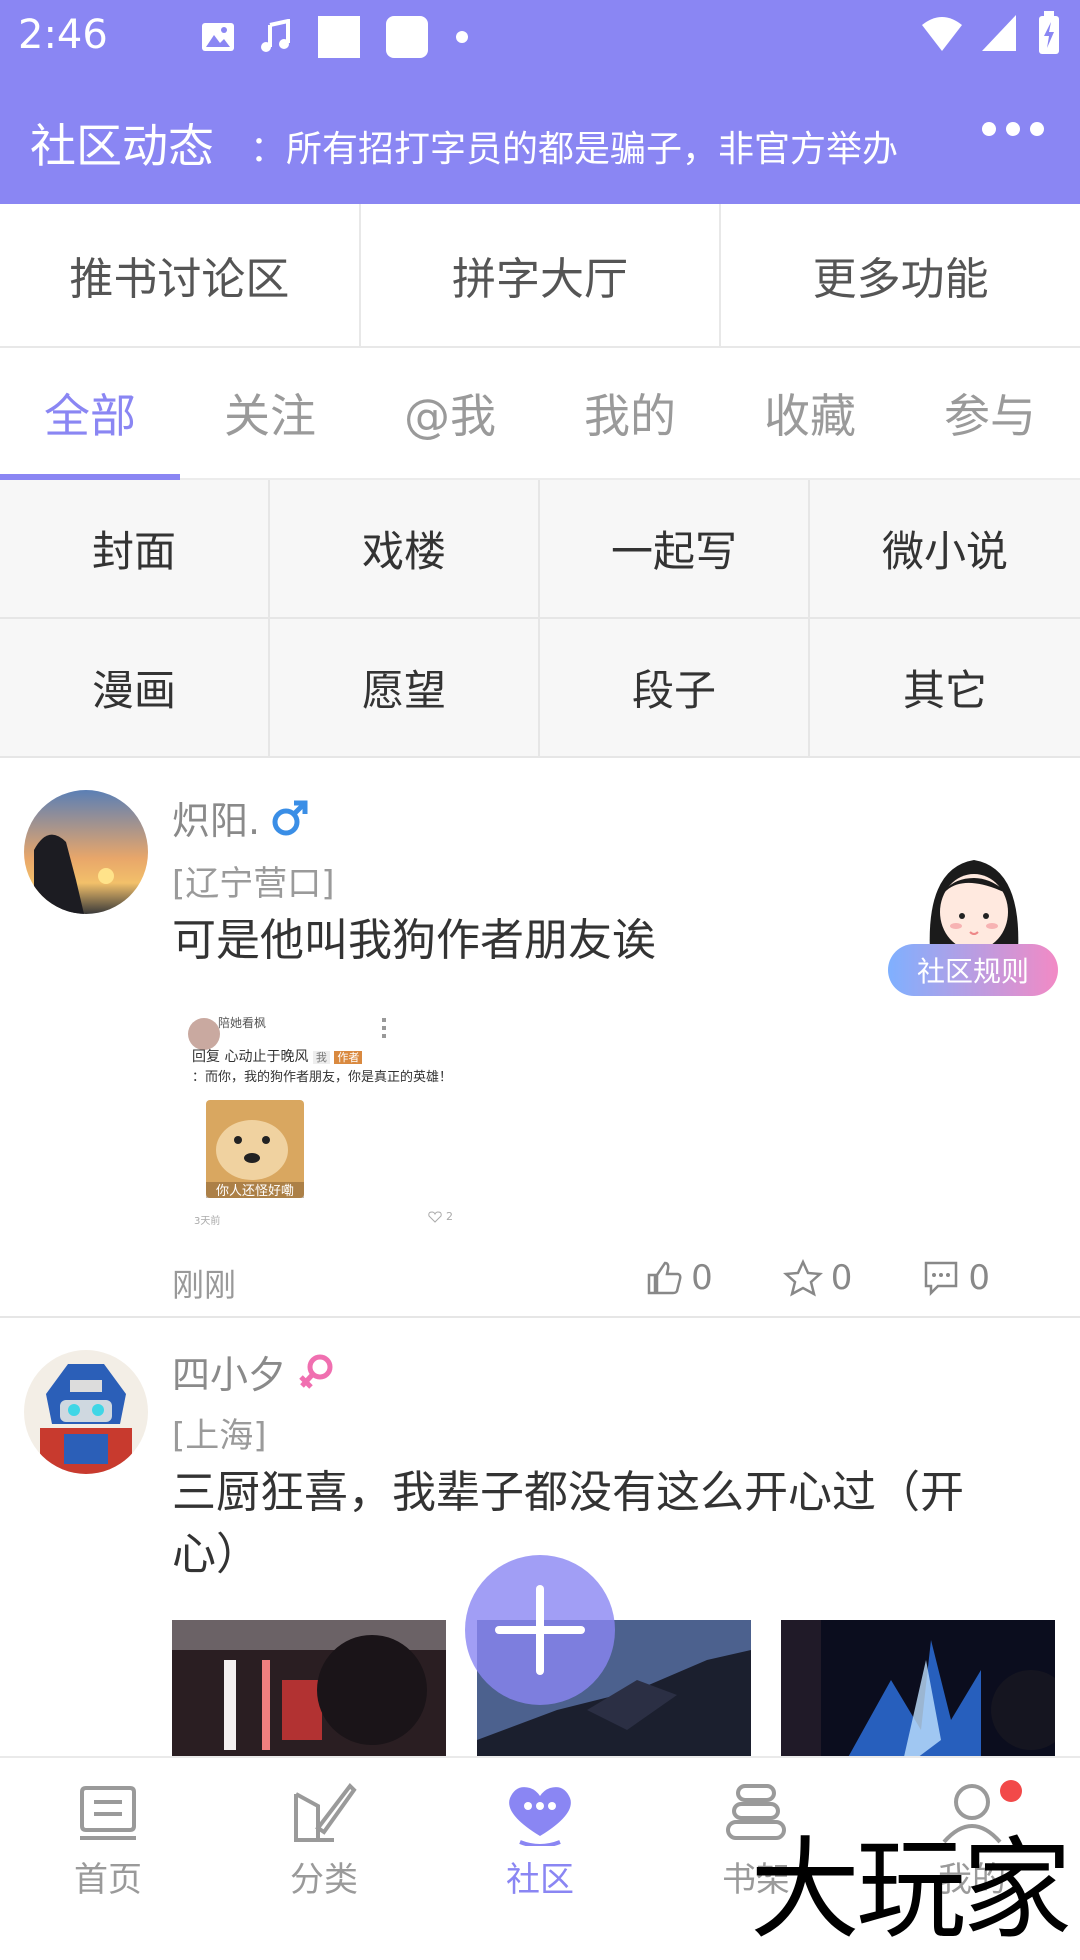 This screenshot has width=1080, height=1960. I want to click on comment-button: 0, so click(956, 1278).